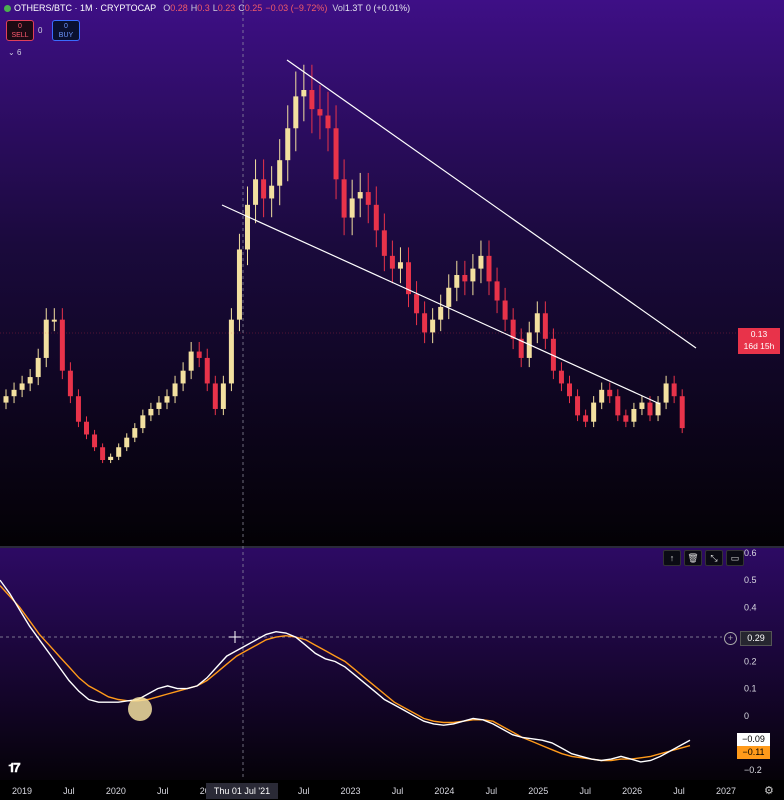  Describe the element at coordinates (351, 791) in the screenshot. I see `time-axis-label: 2023` at that location.